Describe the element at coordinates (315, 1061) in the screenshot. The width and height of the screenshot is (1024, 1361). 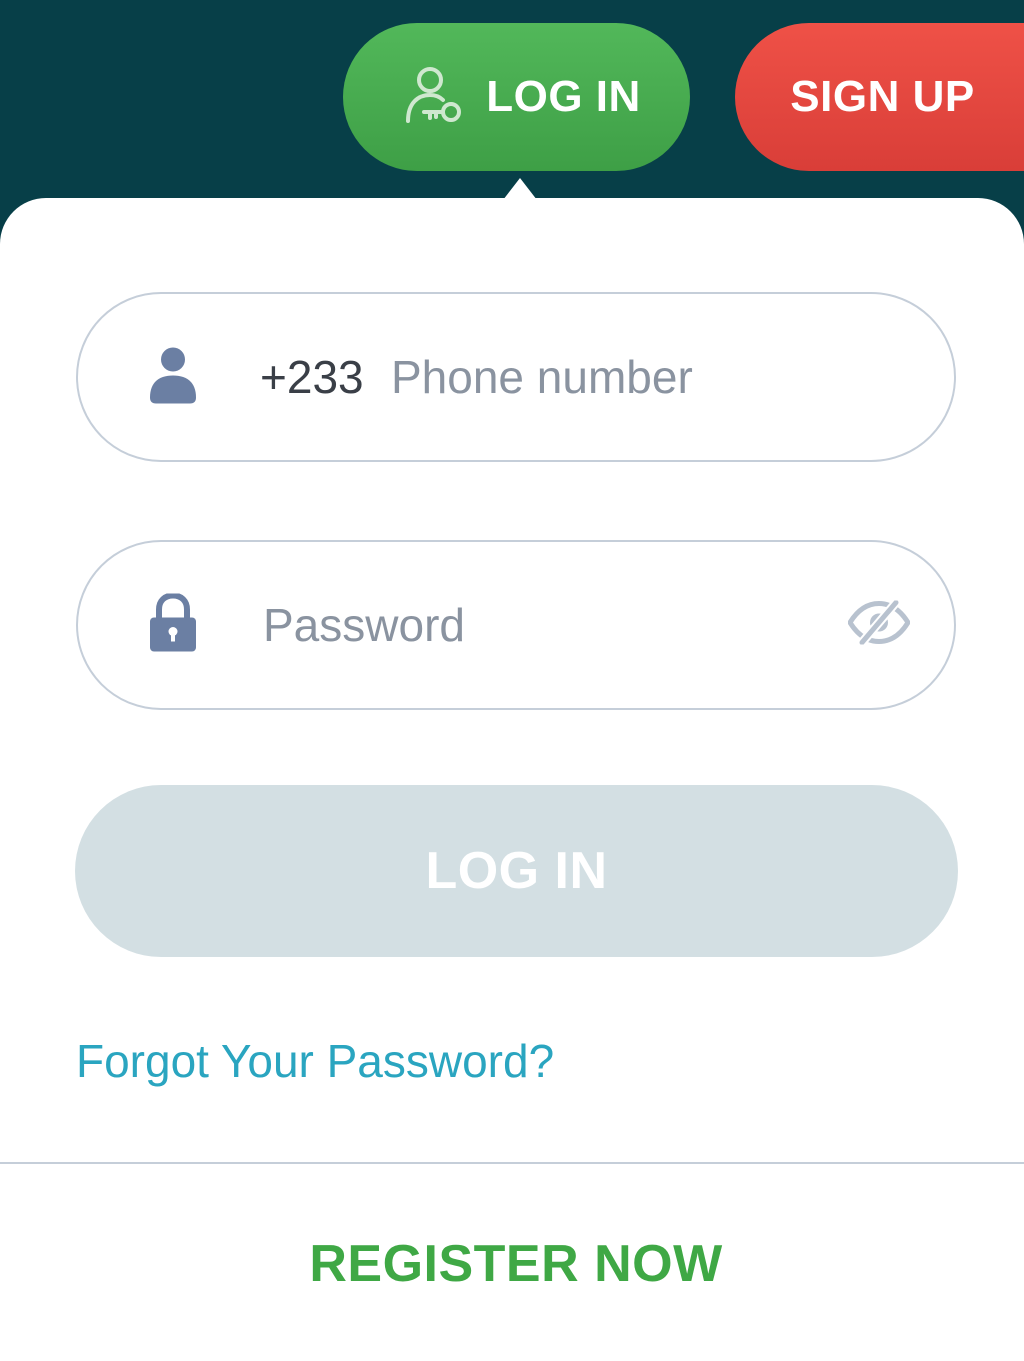
I see `forgot-password-link: Forgot Your Password?` at that location.